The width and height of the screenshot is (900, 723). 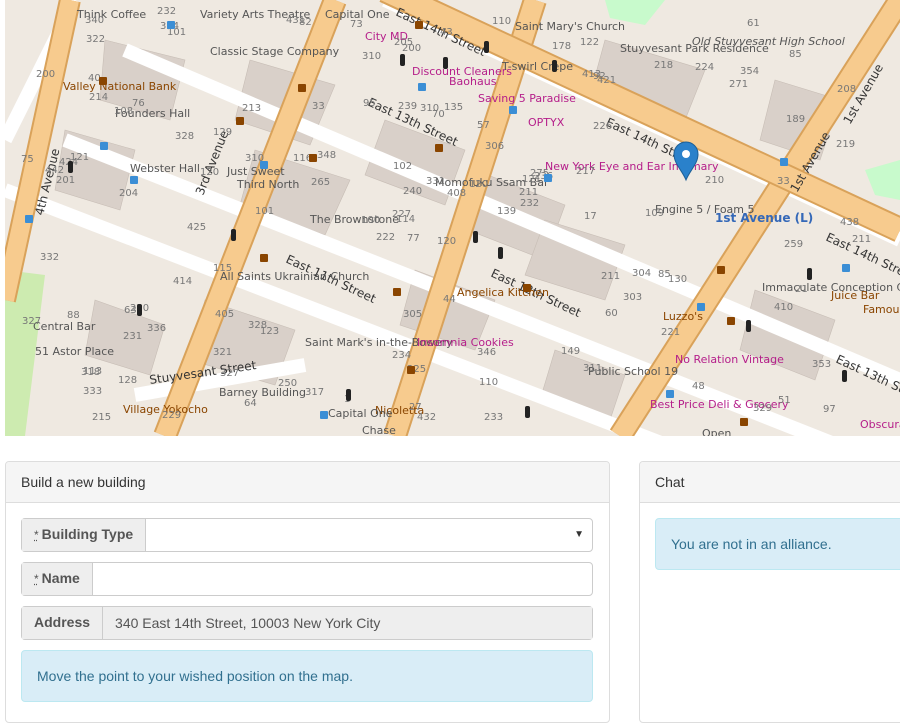 What do you see at coordinates (128, 193) in the screenshot?
I see `house-number: 204` at bounding box center [128, 193].